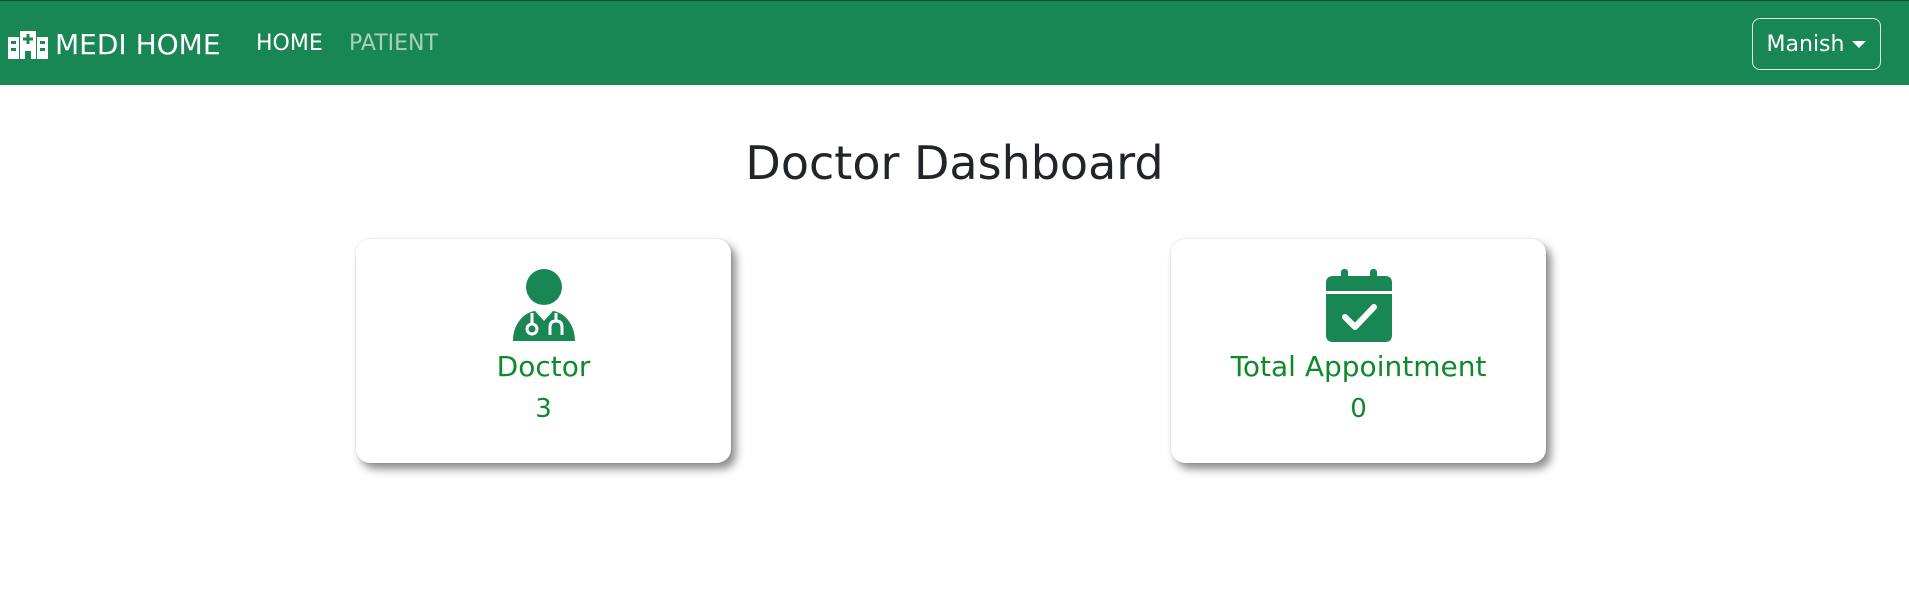  I want to click on user-dropdown-button: Manish, so click(1816, 44).